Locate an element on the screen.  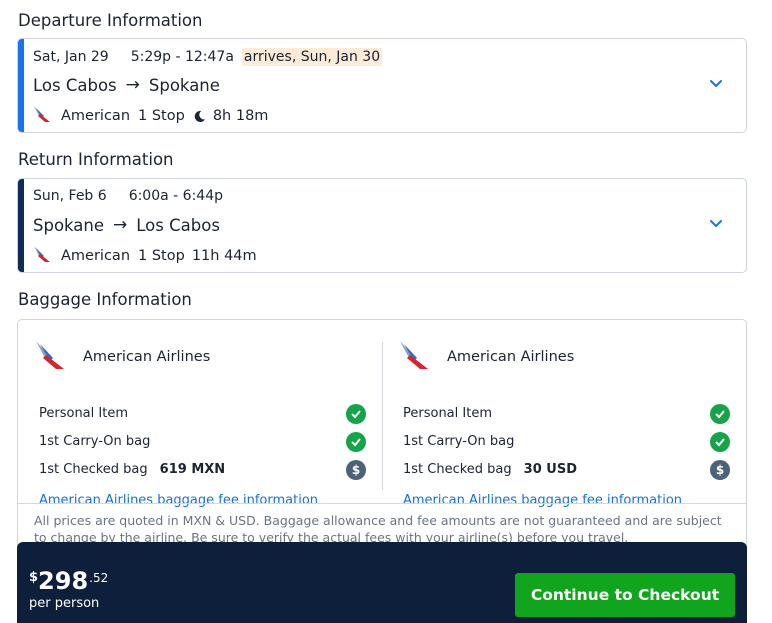
return-date-row: Sun, Feb 6 6:00a - 6:44p is located at coordinates (128, 196).